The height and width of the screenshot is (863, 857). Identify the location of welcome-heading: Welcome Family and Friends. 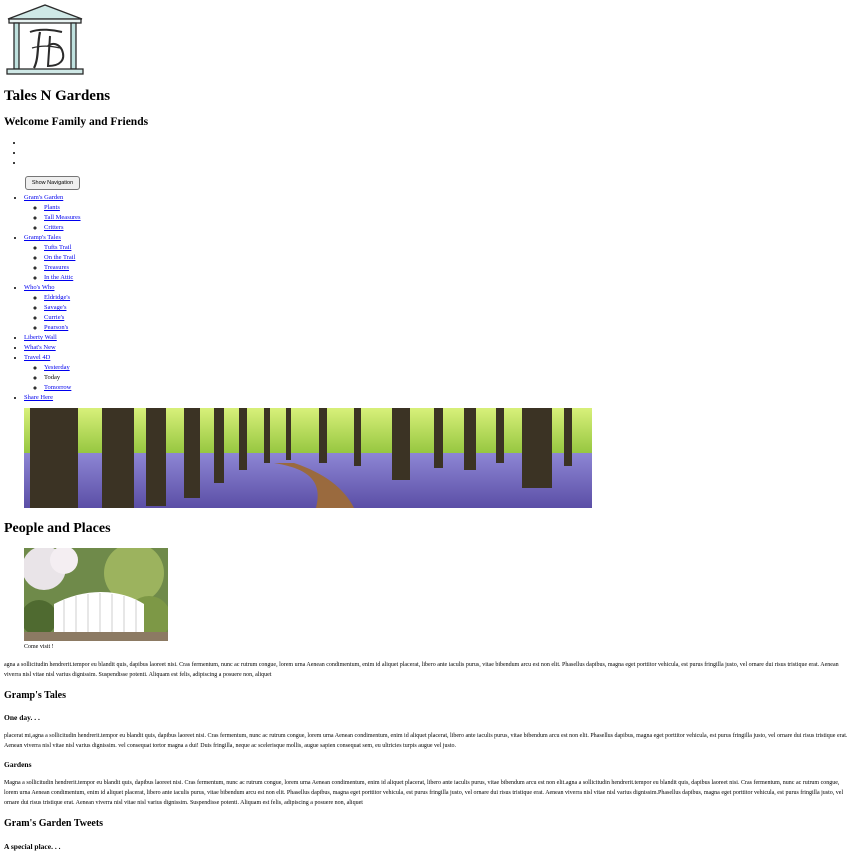
(76, 122).